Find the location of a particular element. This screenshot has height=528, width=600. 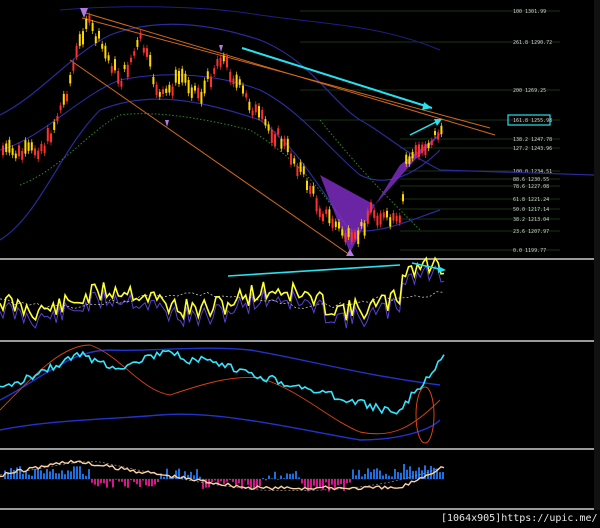

fib-label: 127.2 1243.96 is located at coordinates (532, 149).